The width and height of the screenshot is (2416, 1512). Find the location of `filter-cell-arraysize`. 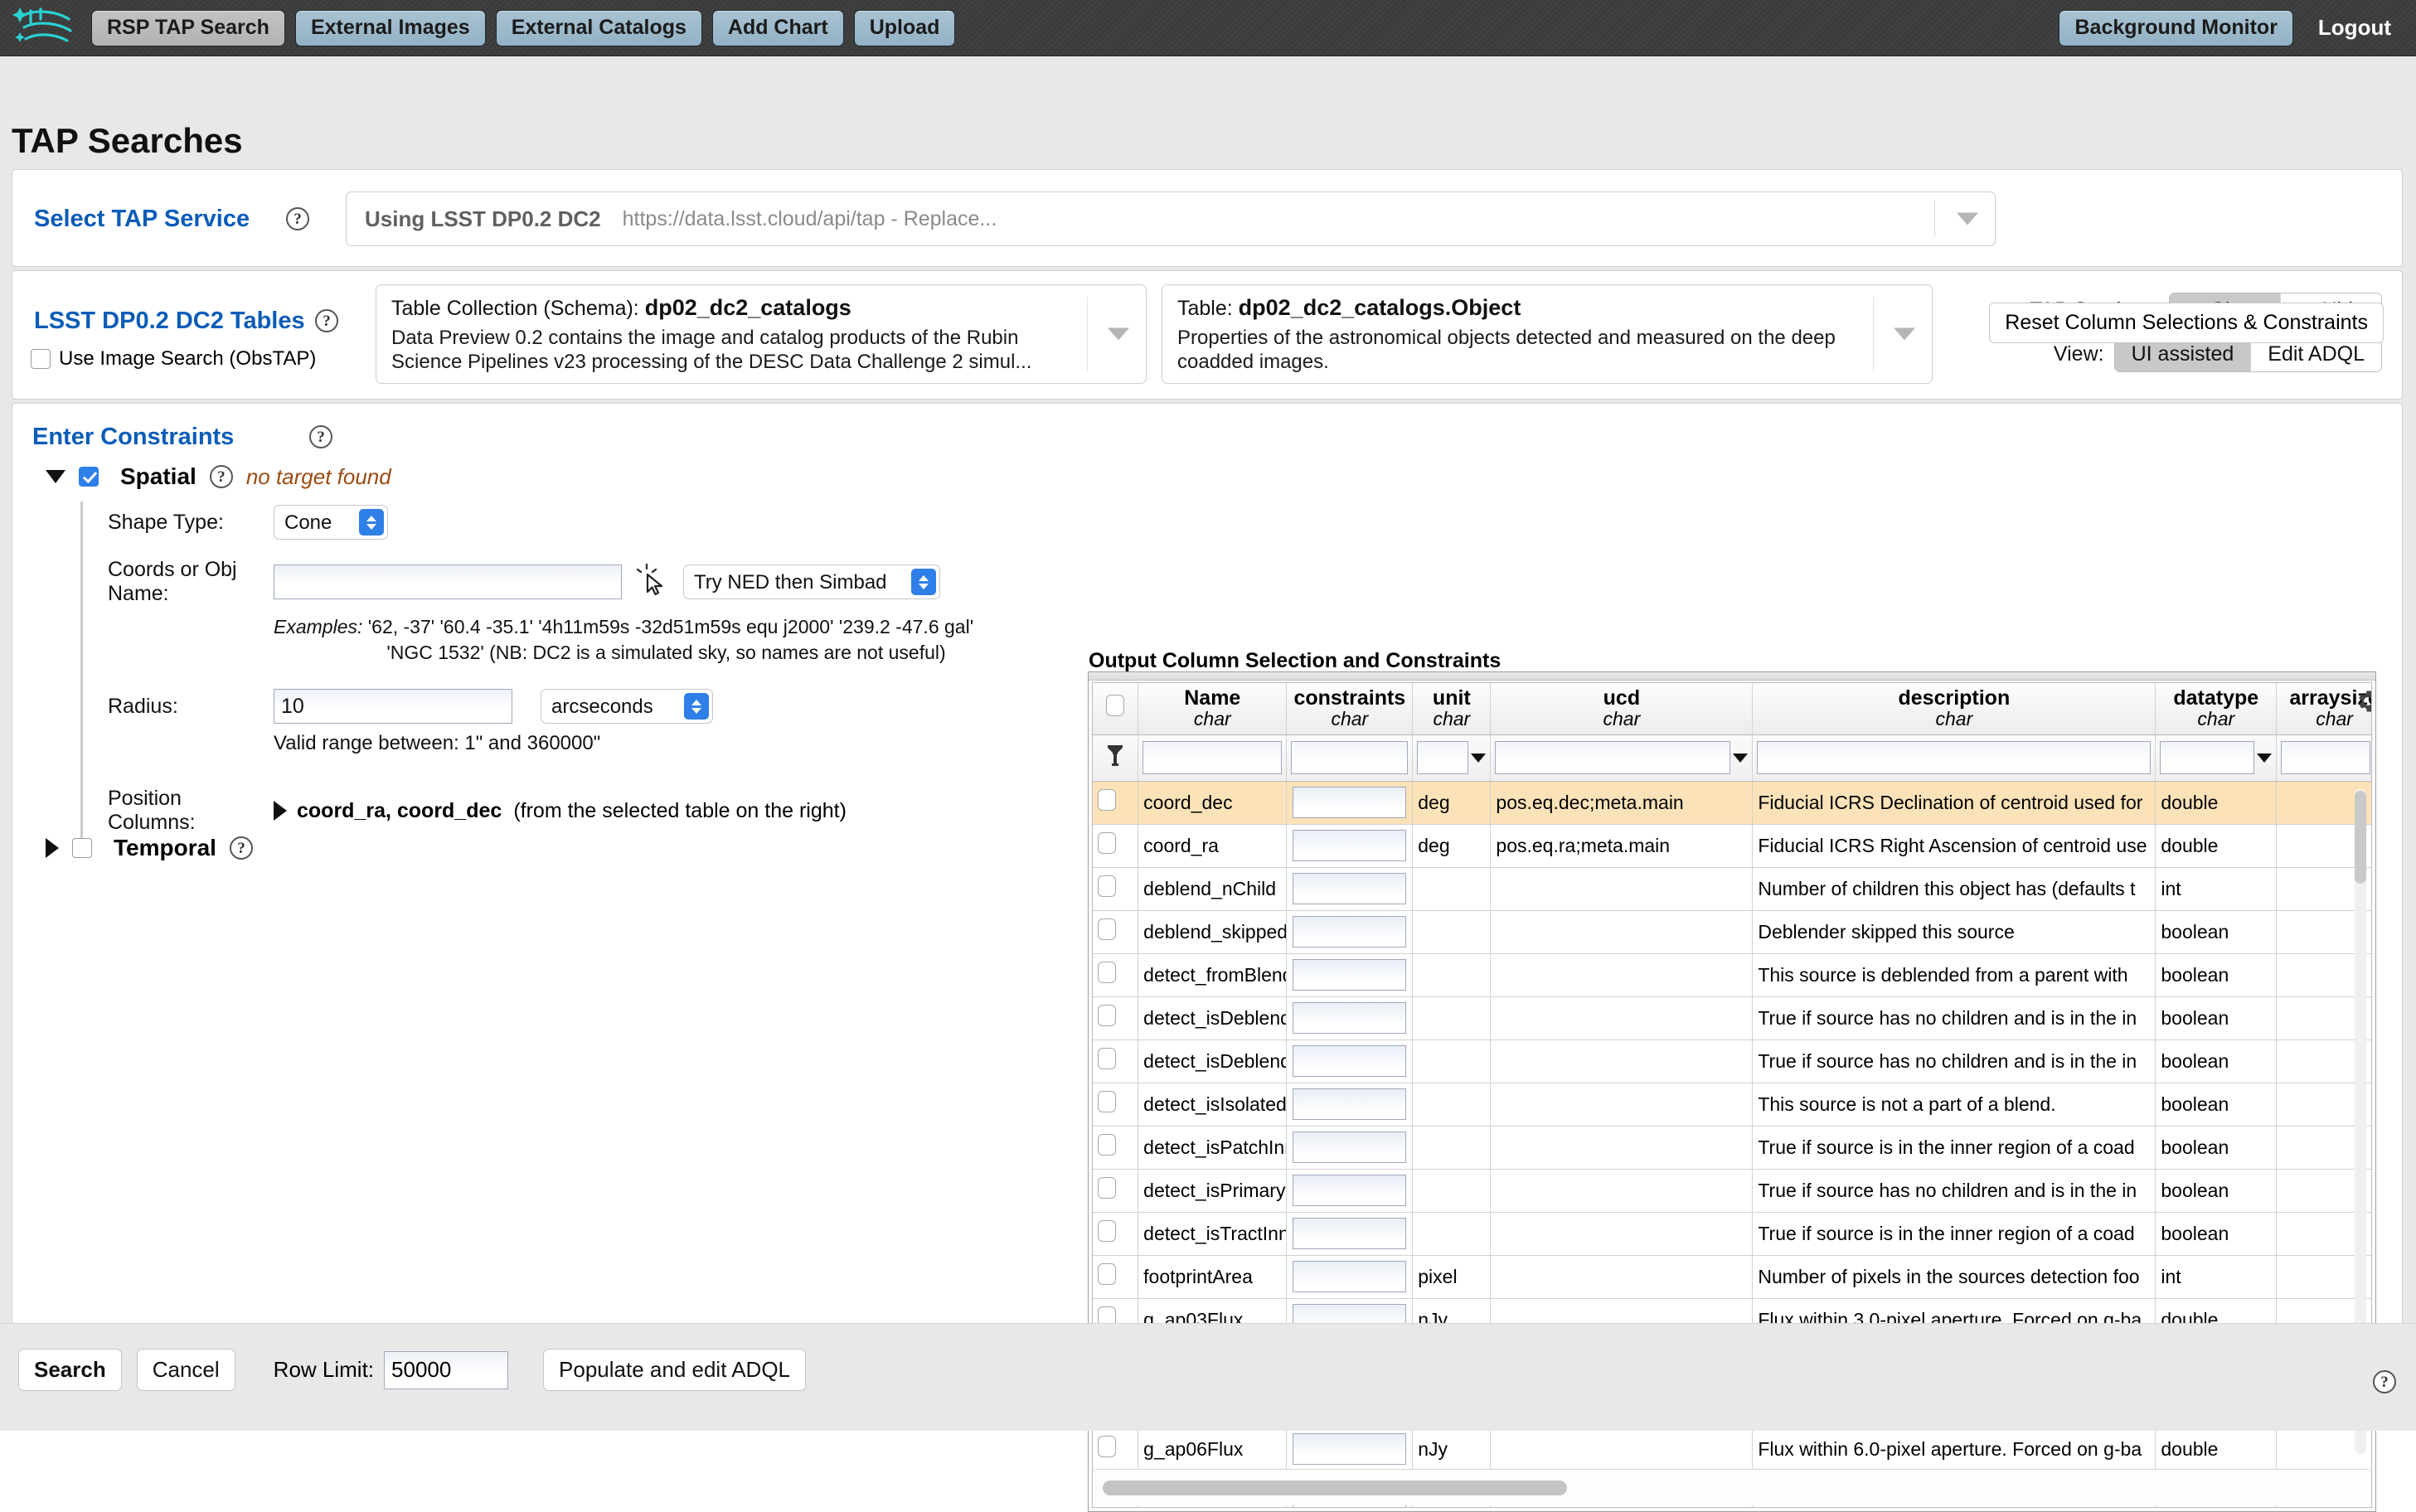

filter-cell-arraysize is located at coordinates (2323, 758).